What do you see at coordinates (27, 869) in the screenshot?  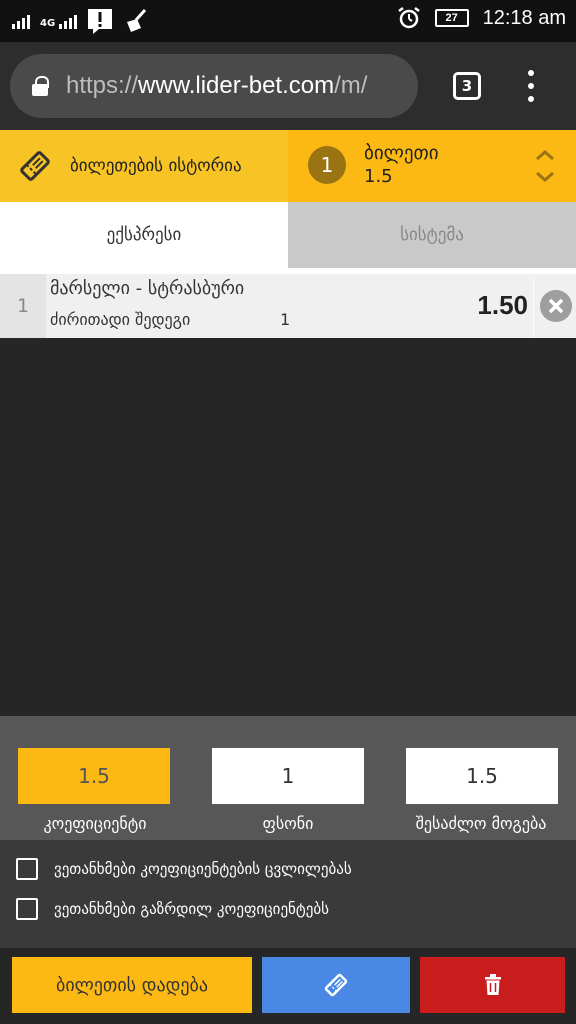 I see `accept-odds-change-checkbox` at bounding box center [27, 869].